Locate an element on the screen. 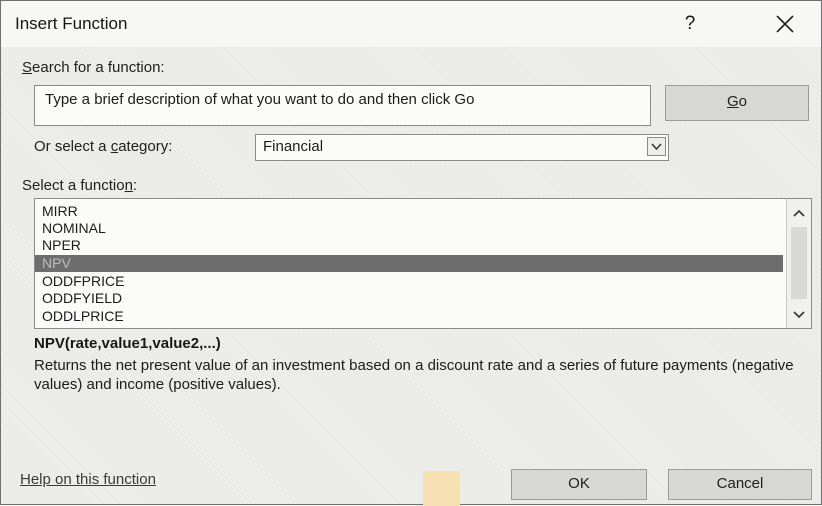 Image resolution: width=822 pixels, height=506 pixels. list-item-oddlprice: ODDLPRICE is located at coordinates (412, 316).